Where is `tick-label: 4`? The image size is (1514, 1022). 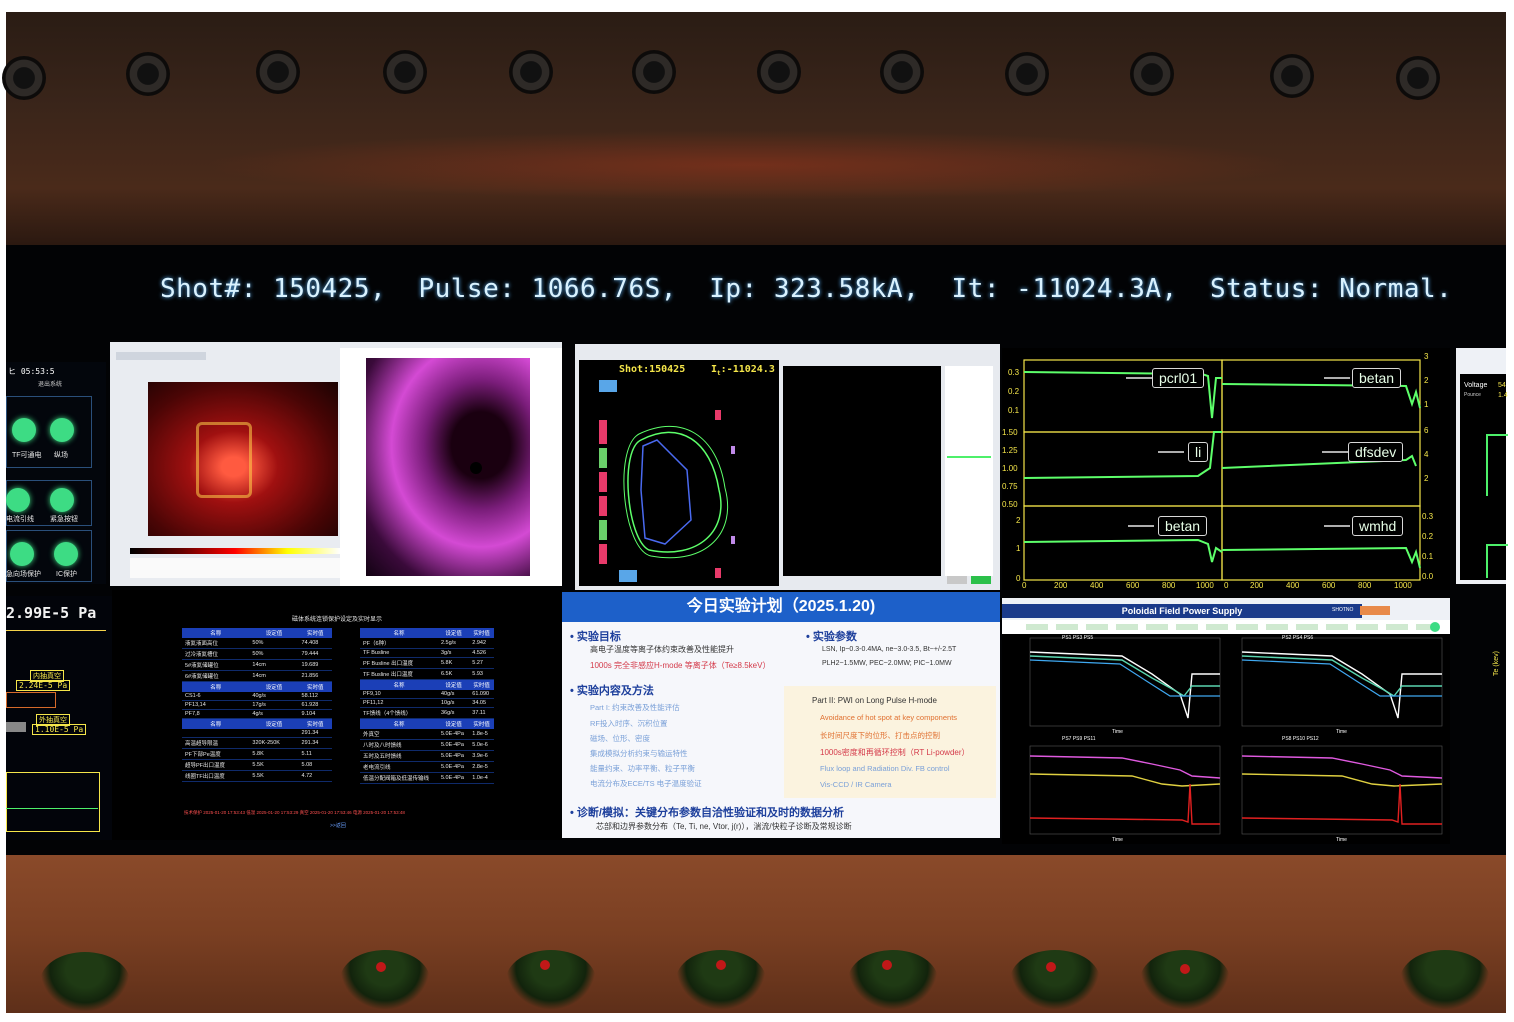 tick-label: 4 is located at coordinates (1426, 454).